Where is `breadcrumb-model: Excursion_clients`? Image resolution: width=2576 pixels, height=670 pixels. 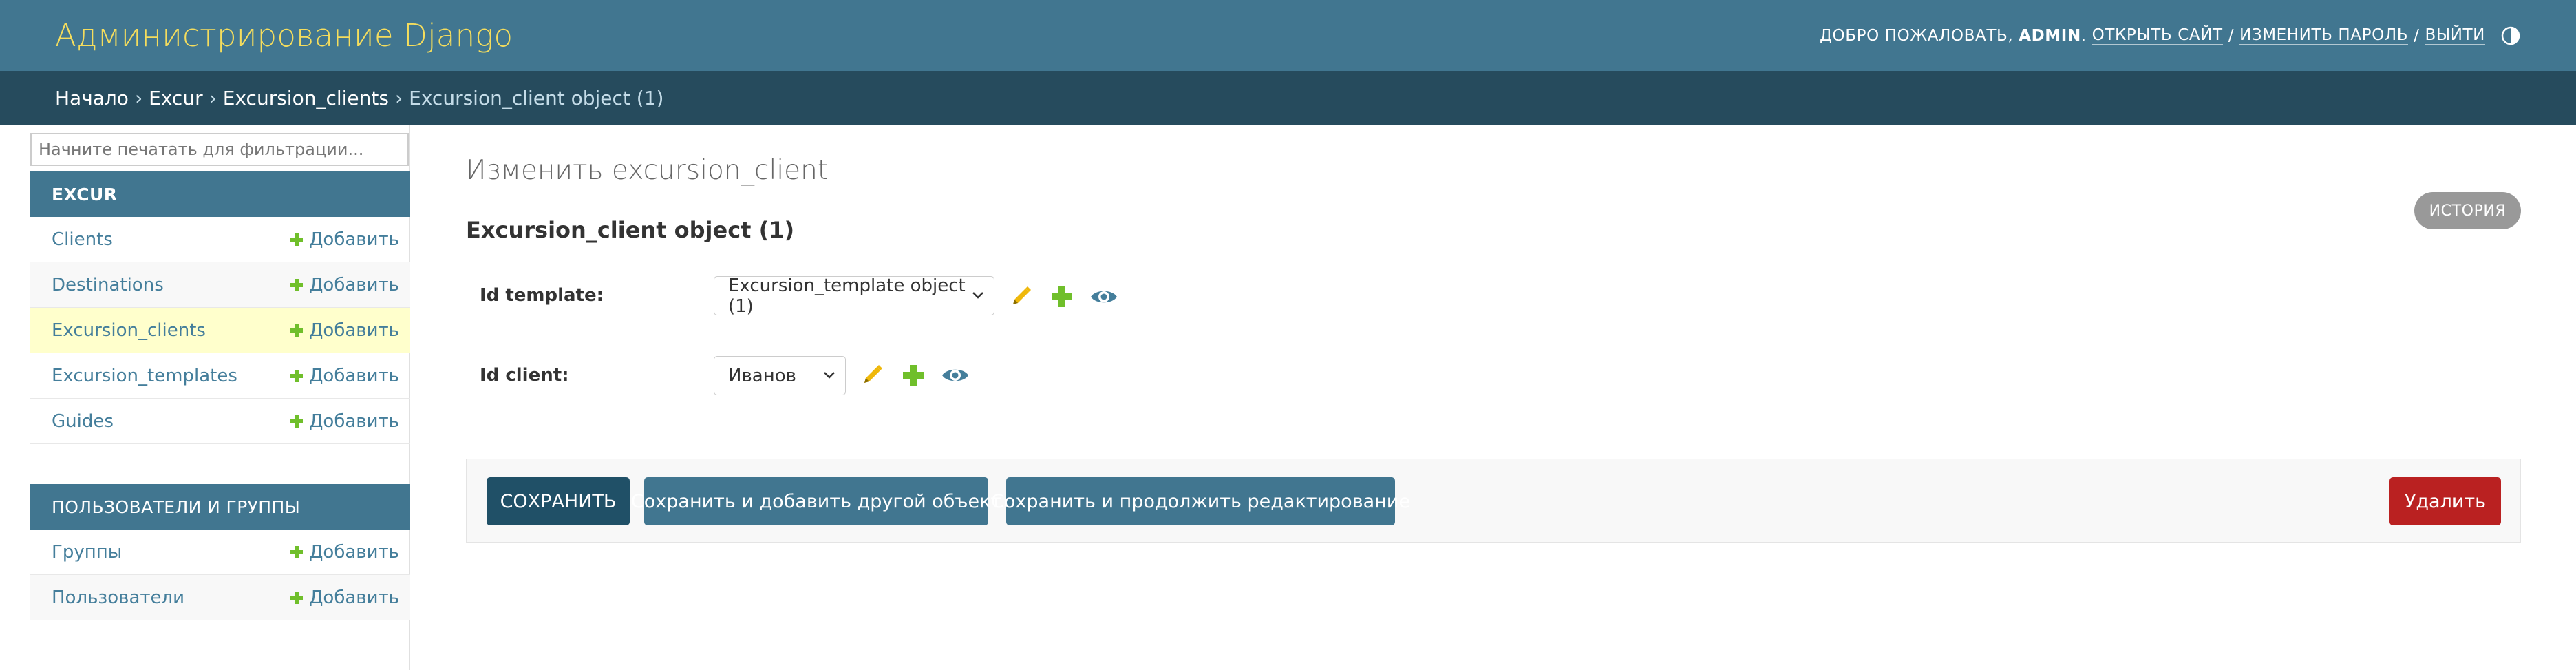
breadcrumb-model: Excursion_clients is located at coordinates (306, 98).